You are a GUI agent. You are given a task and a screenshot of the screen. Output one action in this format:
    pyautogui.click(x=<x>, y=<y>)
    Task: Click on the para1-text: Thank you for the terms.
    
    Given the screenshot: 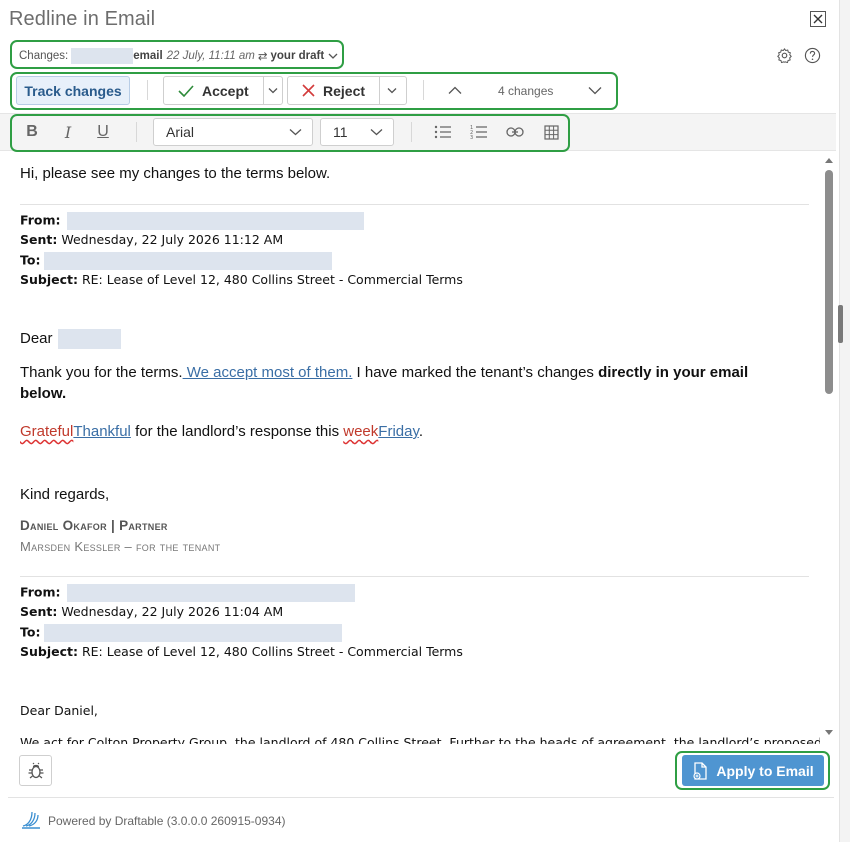 What is the action you would take?
    pyautogui.click(x=101, y=372)
    